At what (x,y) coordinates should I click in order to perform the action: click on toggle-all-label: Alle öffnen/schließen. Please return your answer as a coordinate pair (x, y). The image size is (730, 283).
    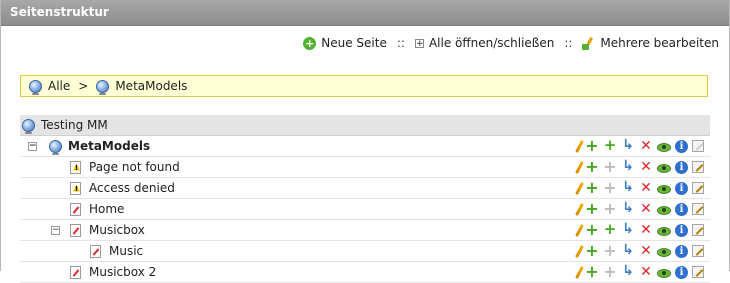
    Looking at the image, I should click on (491, 43).